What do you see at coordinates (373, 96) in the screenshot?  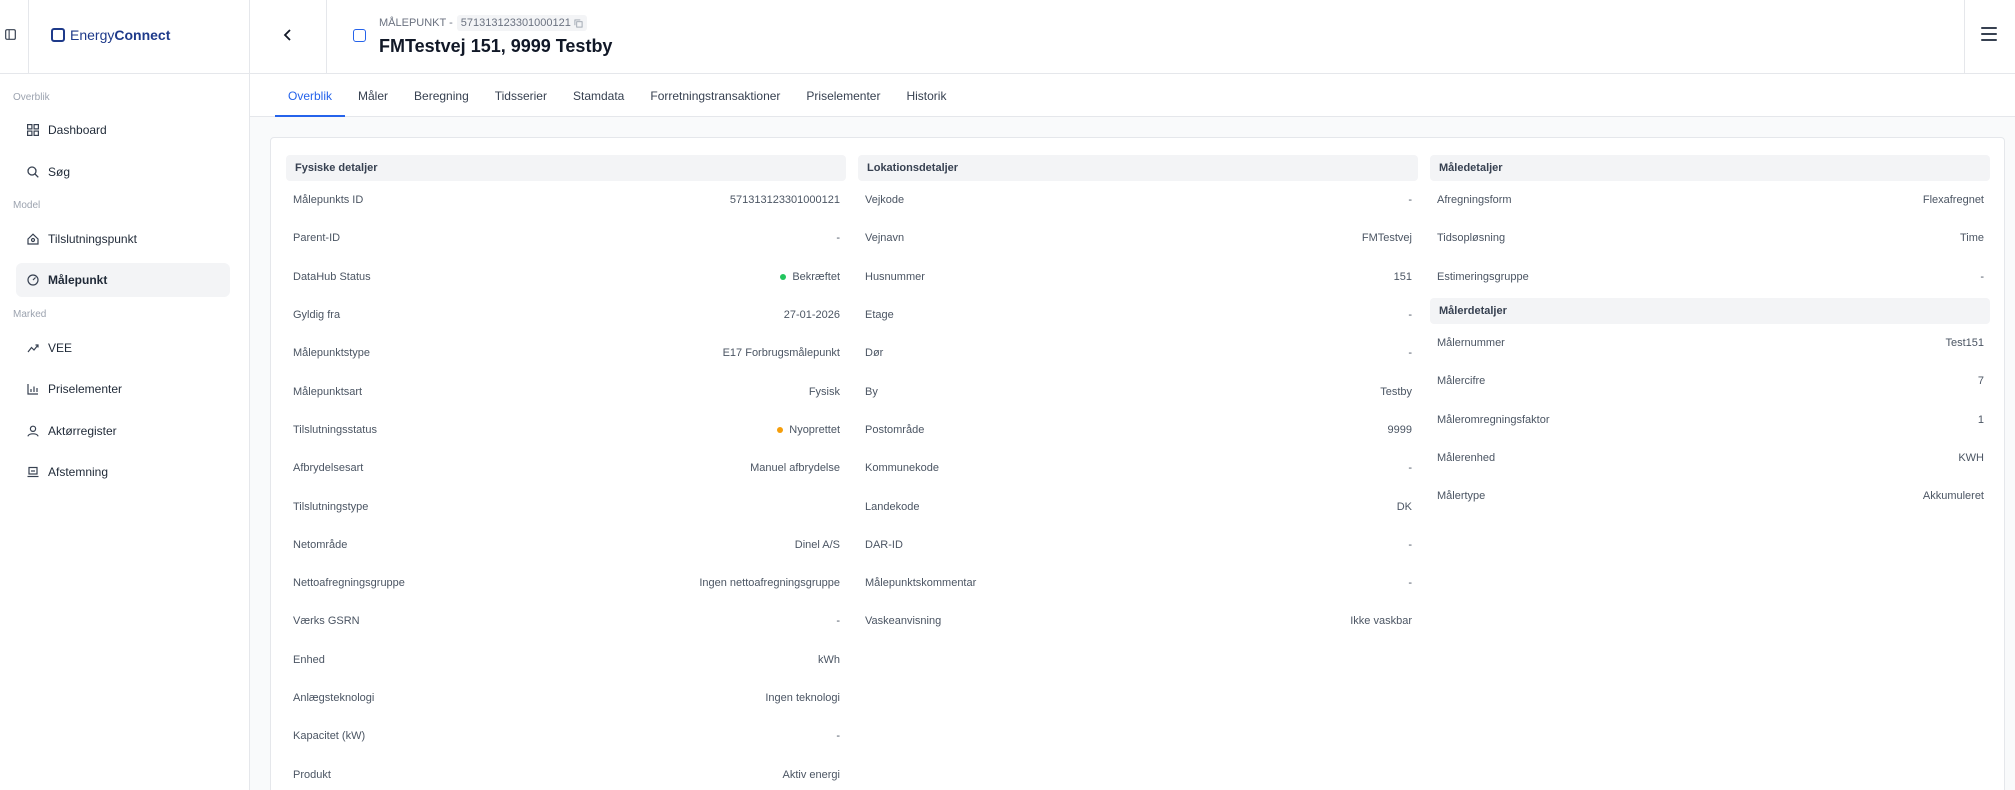 I see `tab-maaler: Måler` at bounding box center [373, 96].